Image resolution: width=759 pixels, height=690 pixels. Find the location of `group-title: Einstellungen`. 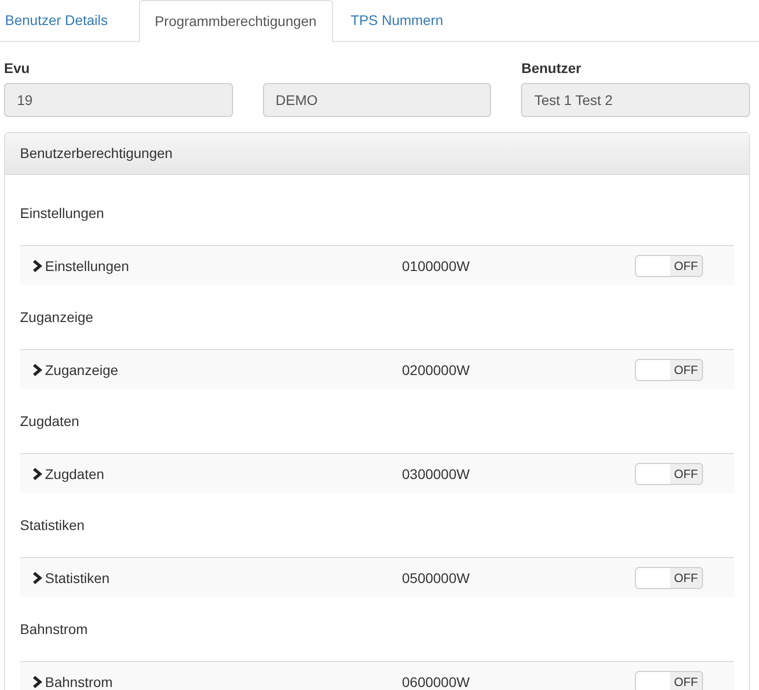

group-title: Einstellungen is located at coordinates (62, 213).